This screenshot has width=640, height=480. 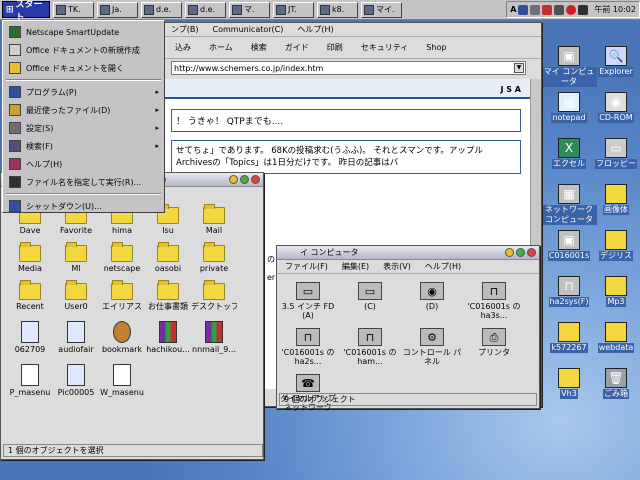 I want to click on taskbar-button: マ., so click(x=249, y=9).